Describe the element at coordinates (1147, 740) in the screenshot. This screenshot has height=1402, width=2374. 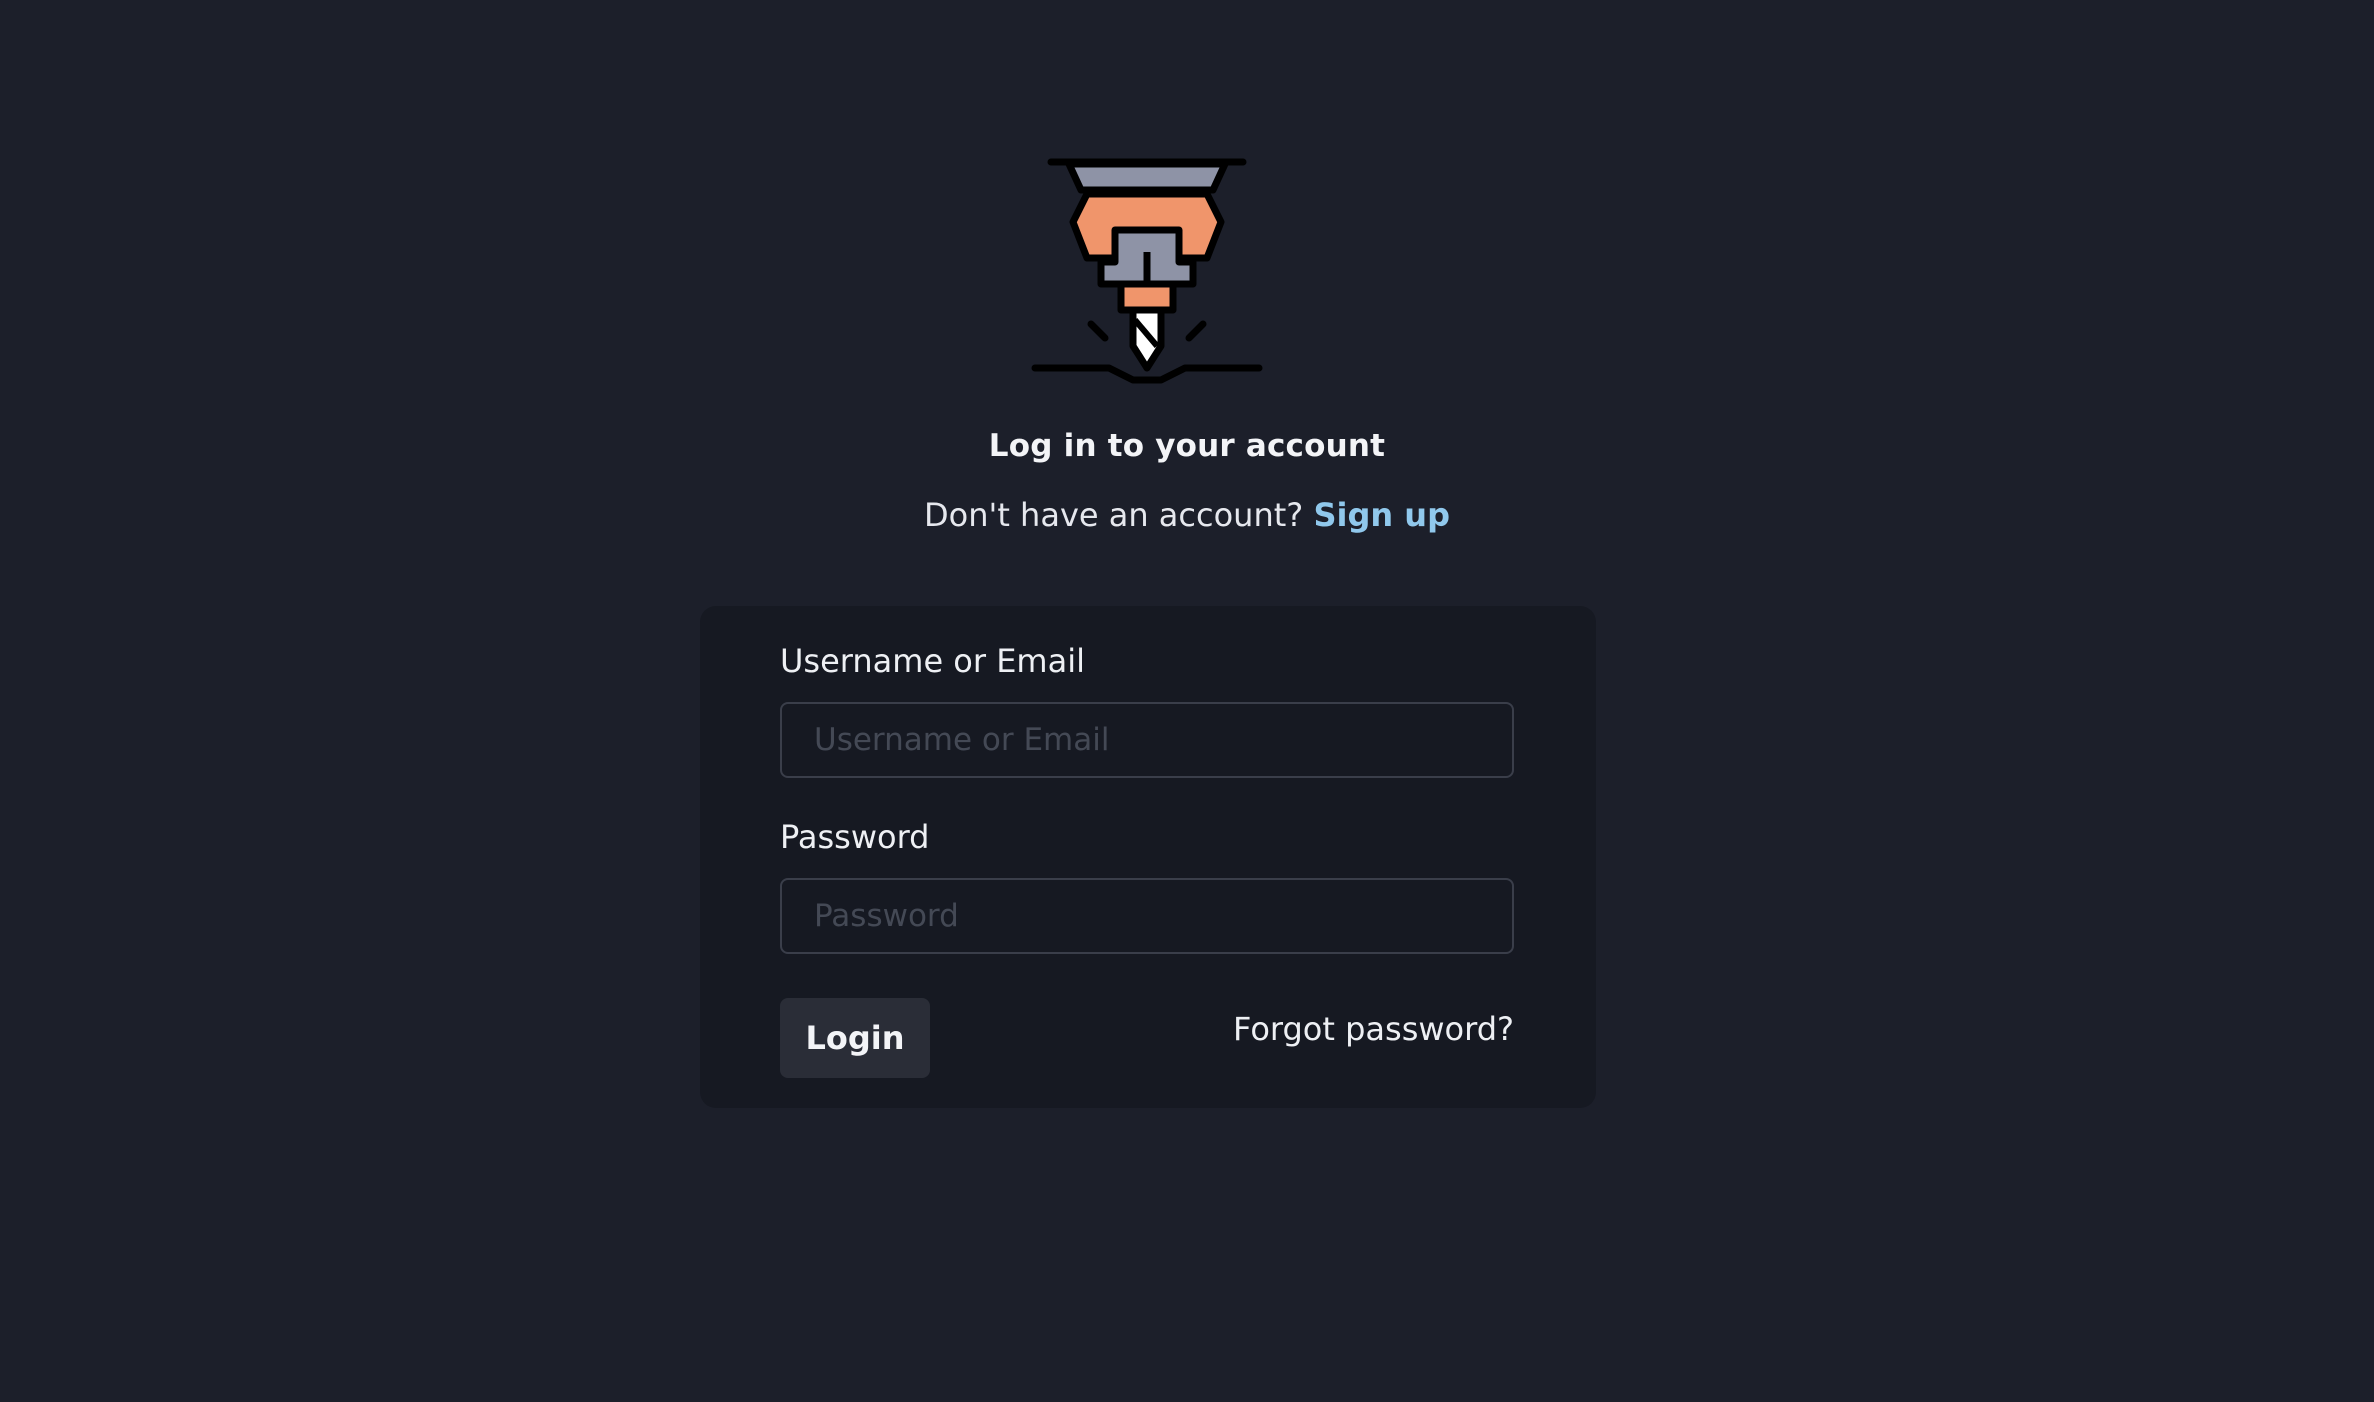
I see `username-input` at that location.